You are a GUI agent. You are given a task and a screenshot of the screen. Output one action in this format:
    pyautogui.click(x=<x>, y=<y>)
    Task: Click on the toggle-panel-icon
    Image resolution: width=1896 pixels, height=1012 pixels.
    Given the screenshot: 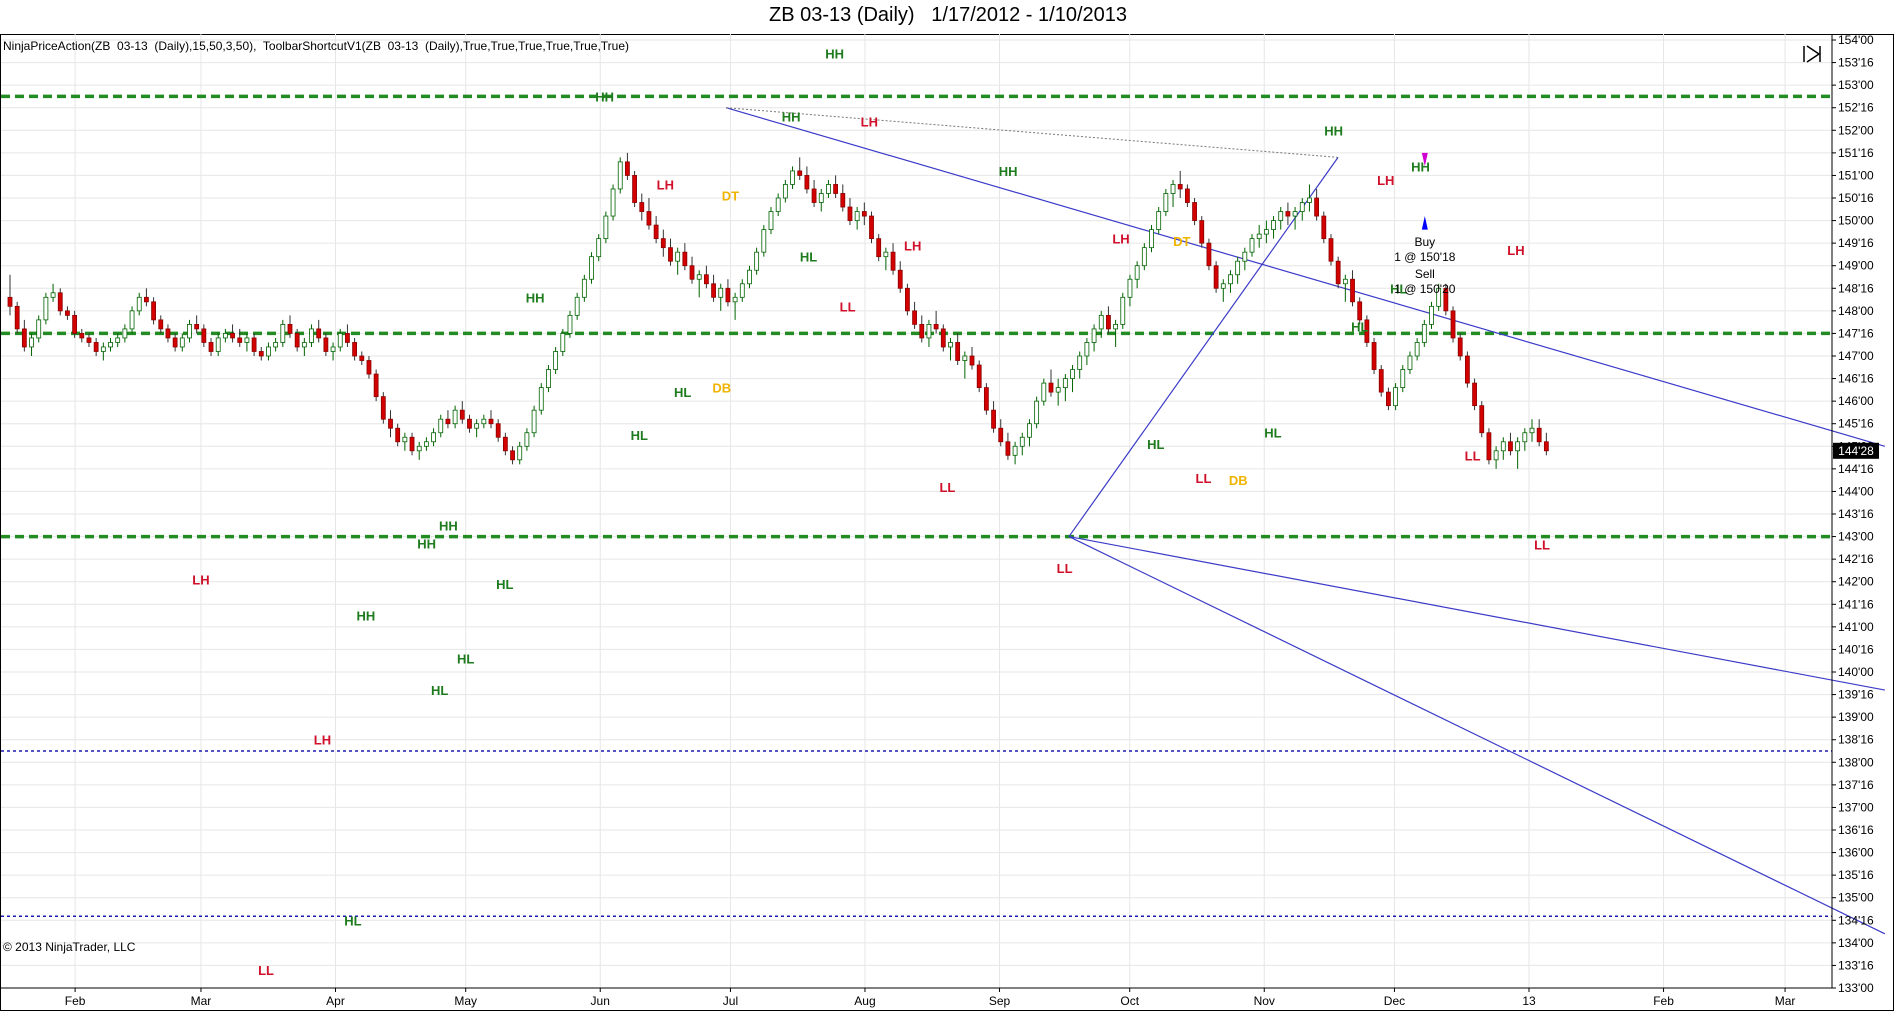 What is the action you would take?
    pyautogui.click(x=1812, y=54)
    